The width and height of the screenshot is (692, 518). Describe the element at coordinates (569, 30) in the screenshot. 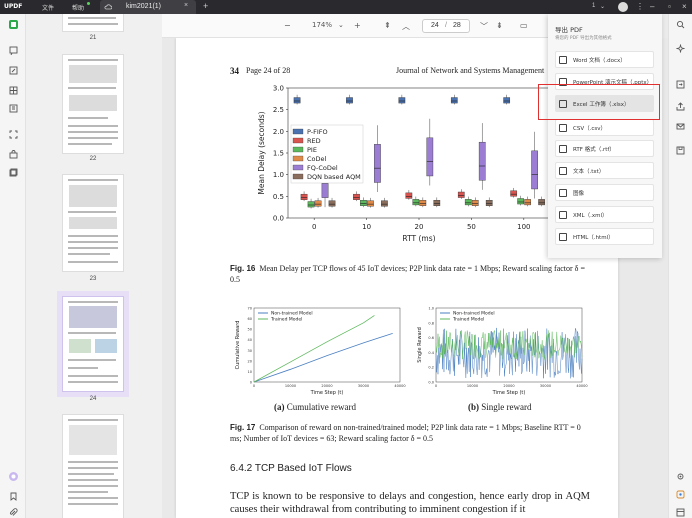

I see `panel-title: 导出 PDF` at that location.